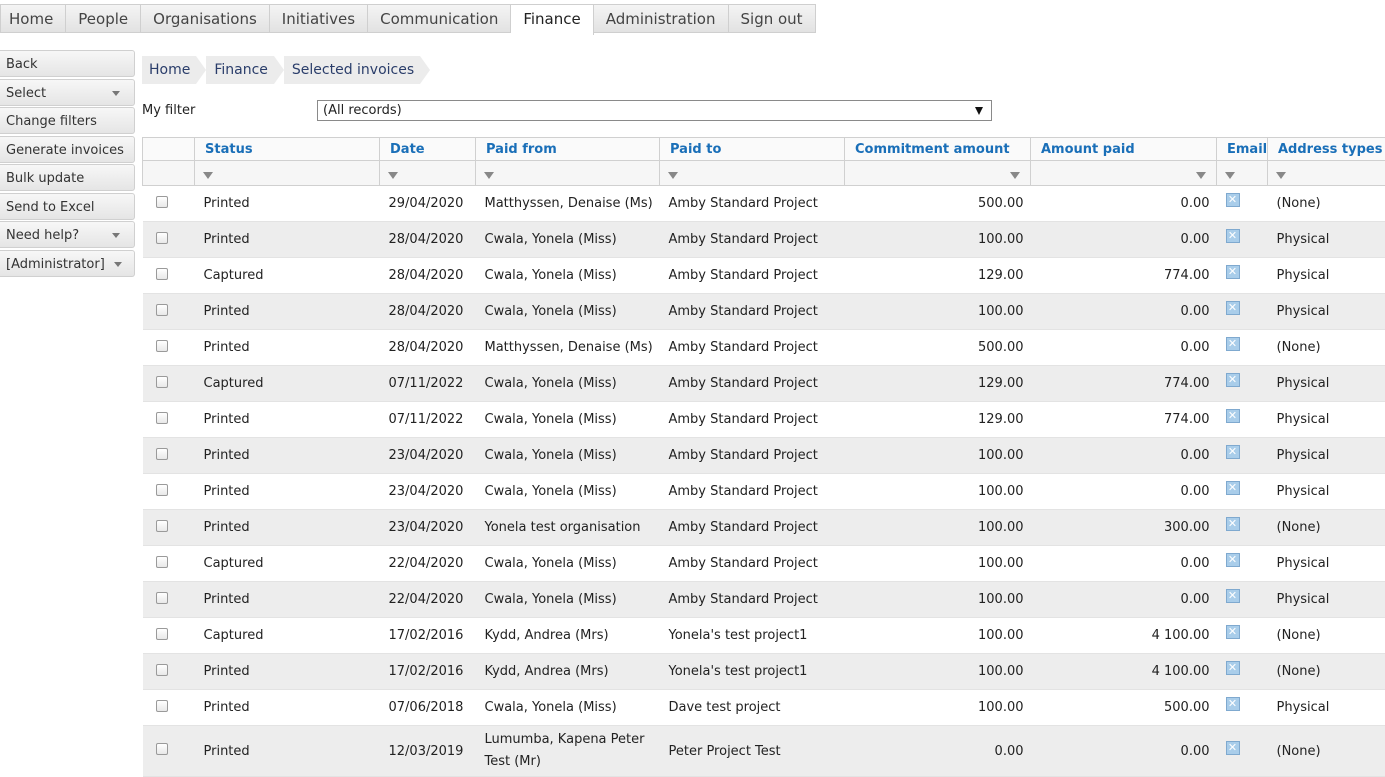 The width and height of the screenshot is (1385, 777). I want to click on column-header-paid-from: Paid from, so click(568, 149).